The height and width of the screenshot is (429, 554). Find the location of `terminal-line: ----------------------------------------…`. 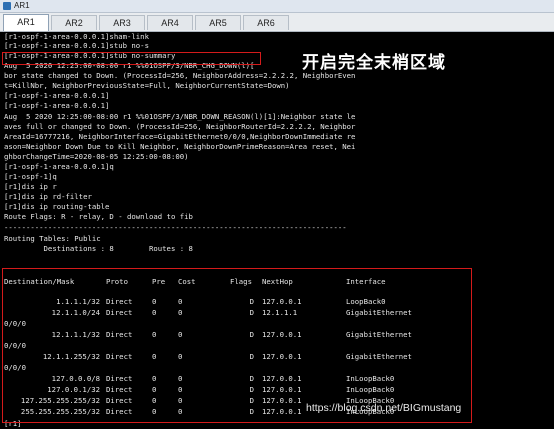

terminal-line: ----------------------------------------… is located at coordinates (175, 227).